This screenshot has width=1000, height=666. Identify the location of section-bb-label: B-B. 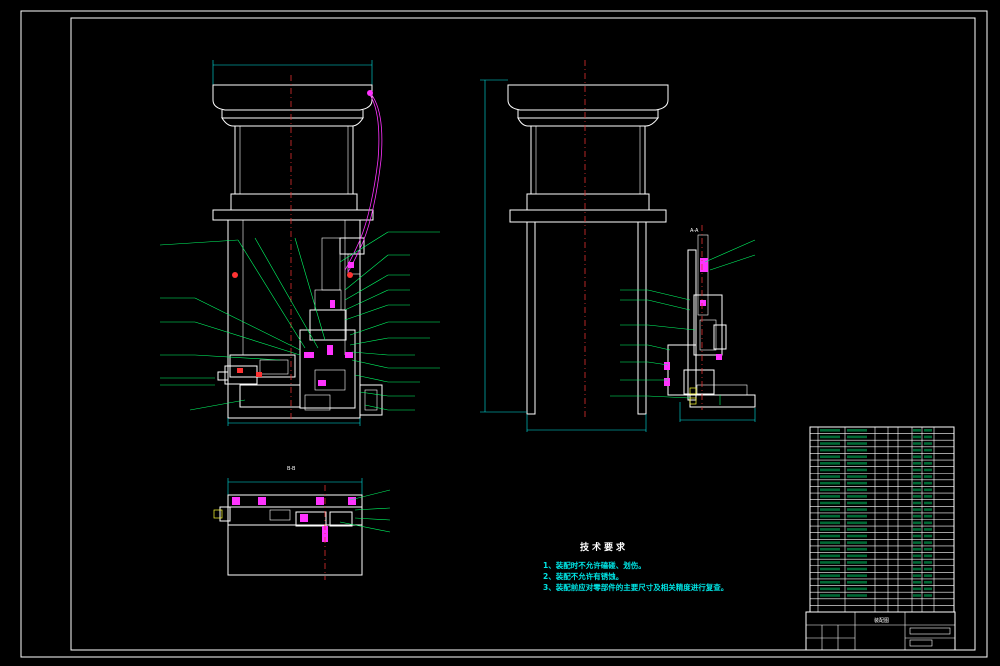
(291, 469).